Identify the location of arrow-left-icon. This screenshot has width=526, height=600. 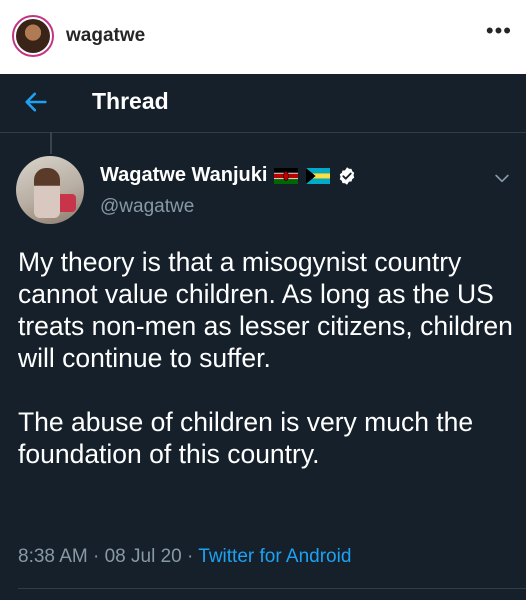
(36, 102).